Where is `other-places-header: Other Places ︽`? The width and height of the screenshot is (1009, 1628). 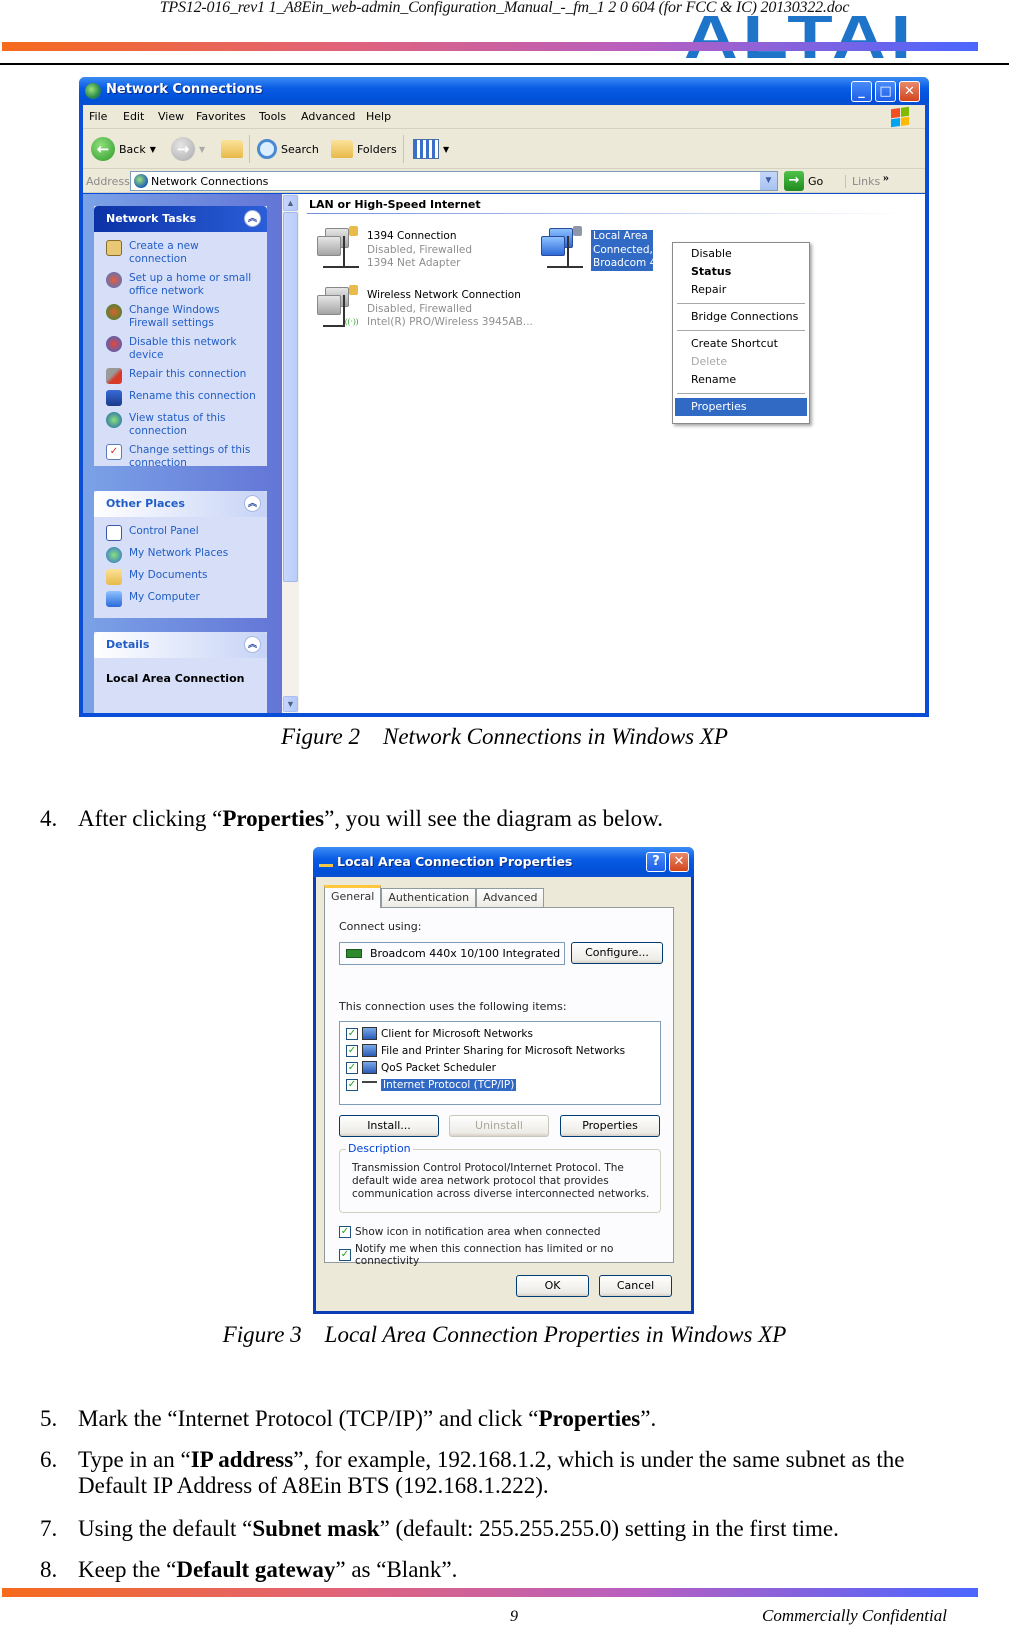
other-places-header: Other Places ︽ is located at coordinates (180, 504).